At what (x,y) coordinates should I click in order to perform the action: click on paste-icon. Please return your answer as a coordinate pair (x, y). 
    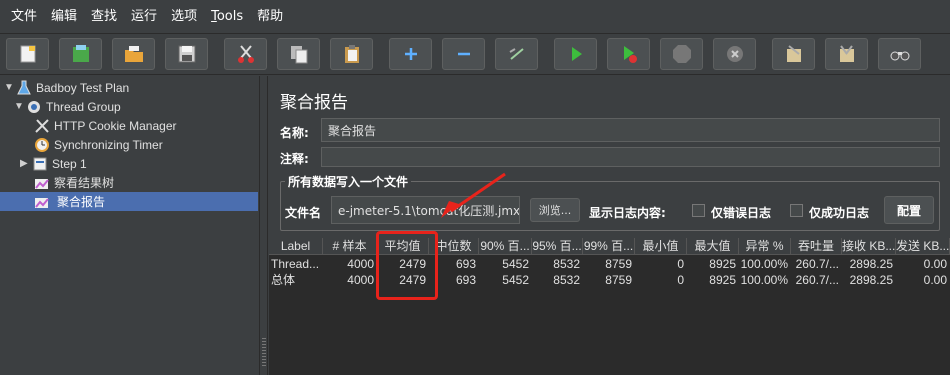
    Looking at the image, I should click on (351, 54).